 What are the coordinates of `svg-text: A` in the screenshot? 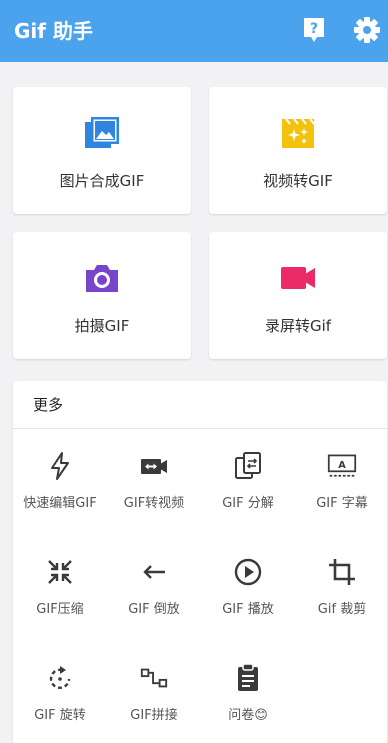 It's located at (342, 465).